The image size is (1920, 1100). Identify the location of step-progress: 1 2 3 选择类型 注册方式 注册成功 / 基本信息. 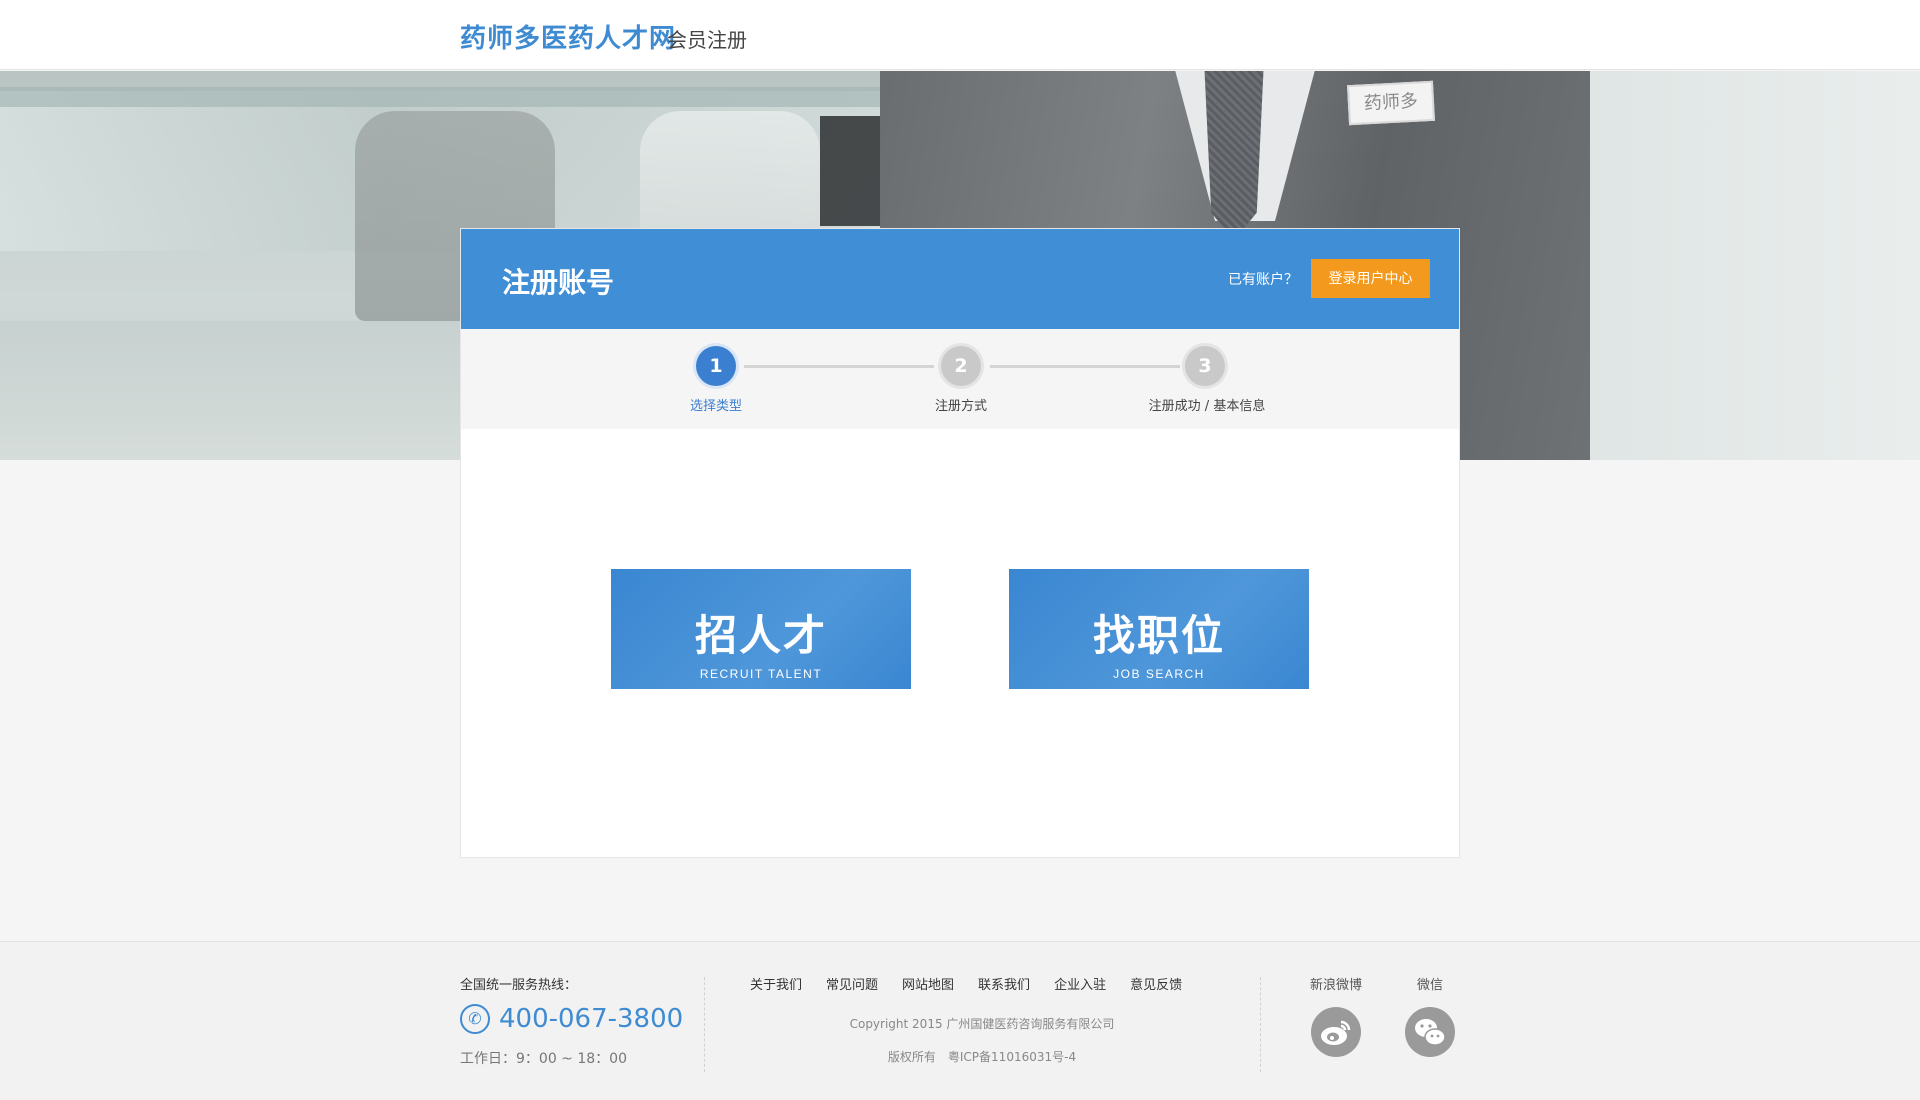
(960, 379).